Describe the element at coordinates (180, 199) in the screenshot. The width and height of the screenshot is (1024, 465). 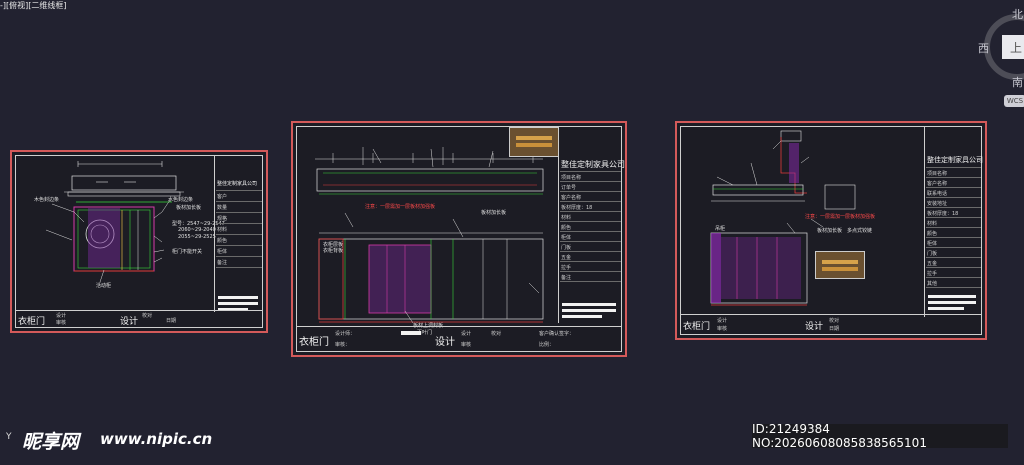
I see `annotation: 水色封边条` at that location.